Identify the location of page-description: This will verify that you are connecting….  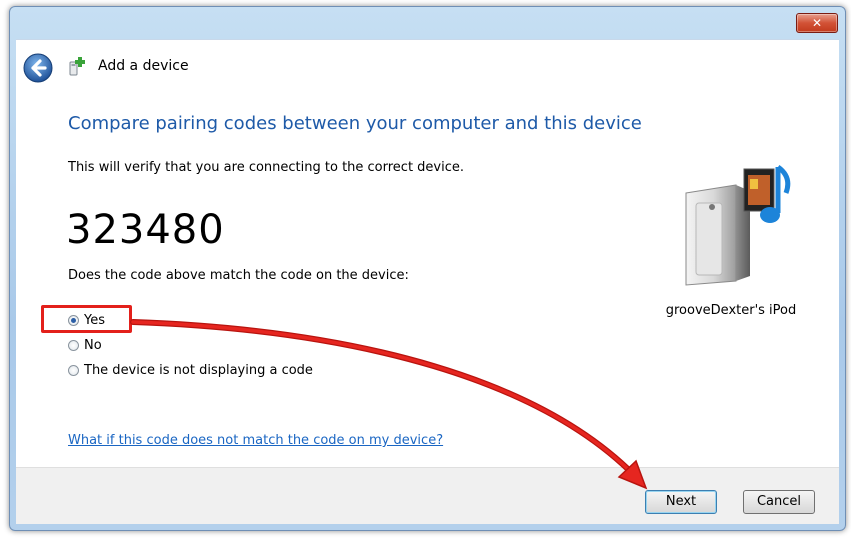
(266, 167).